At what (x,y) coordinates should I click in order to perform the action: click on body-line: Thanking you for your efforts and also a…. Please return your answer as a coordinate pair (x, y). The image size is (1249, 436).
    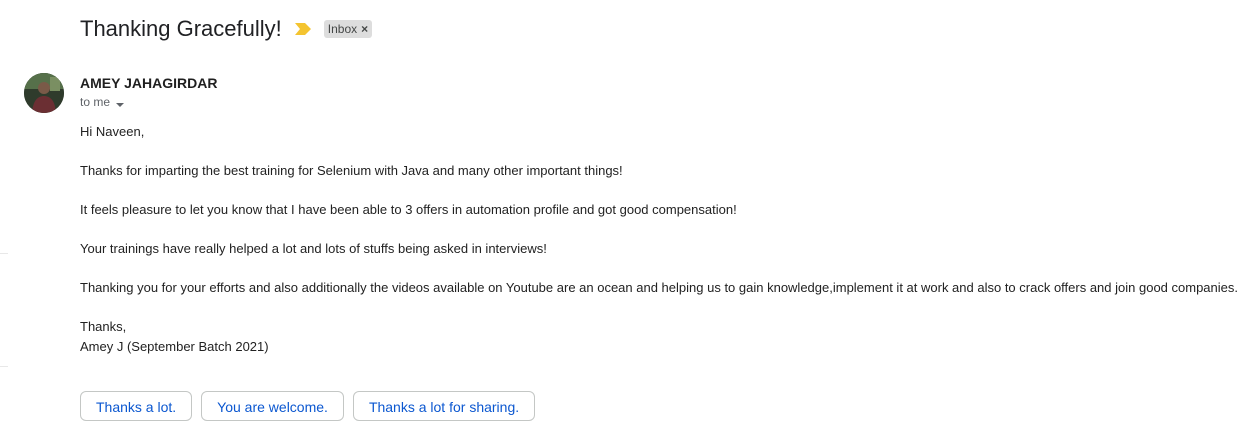
    Looking at the image, I should click on (659, 287).